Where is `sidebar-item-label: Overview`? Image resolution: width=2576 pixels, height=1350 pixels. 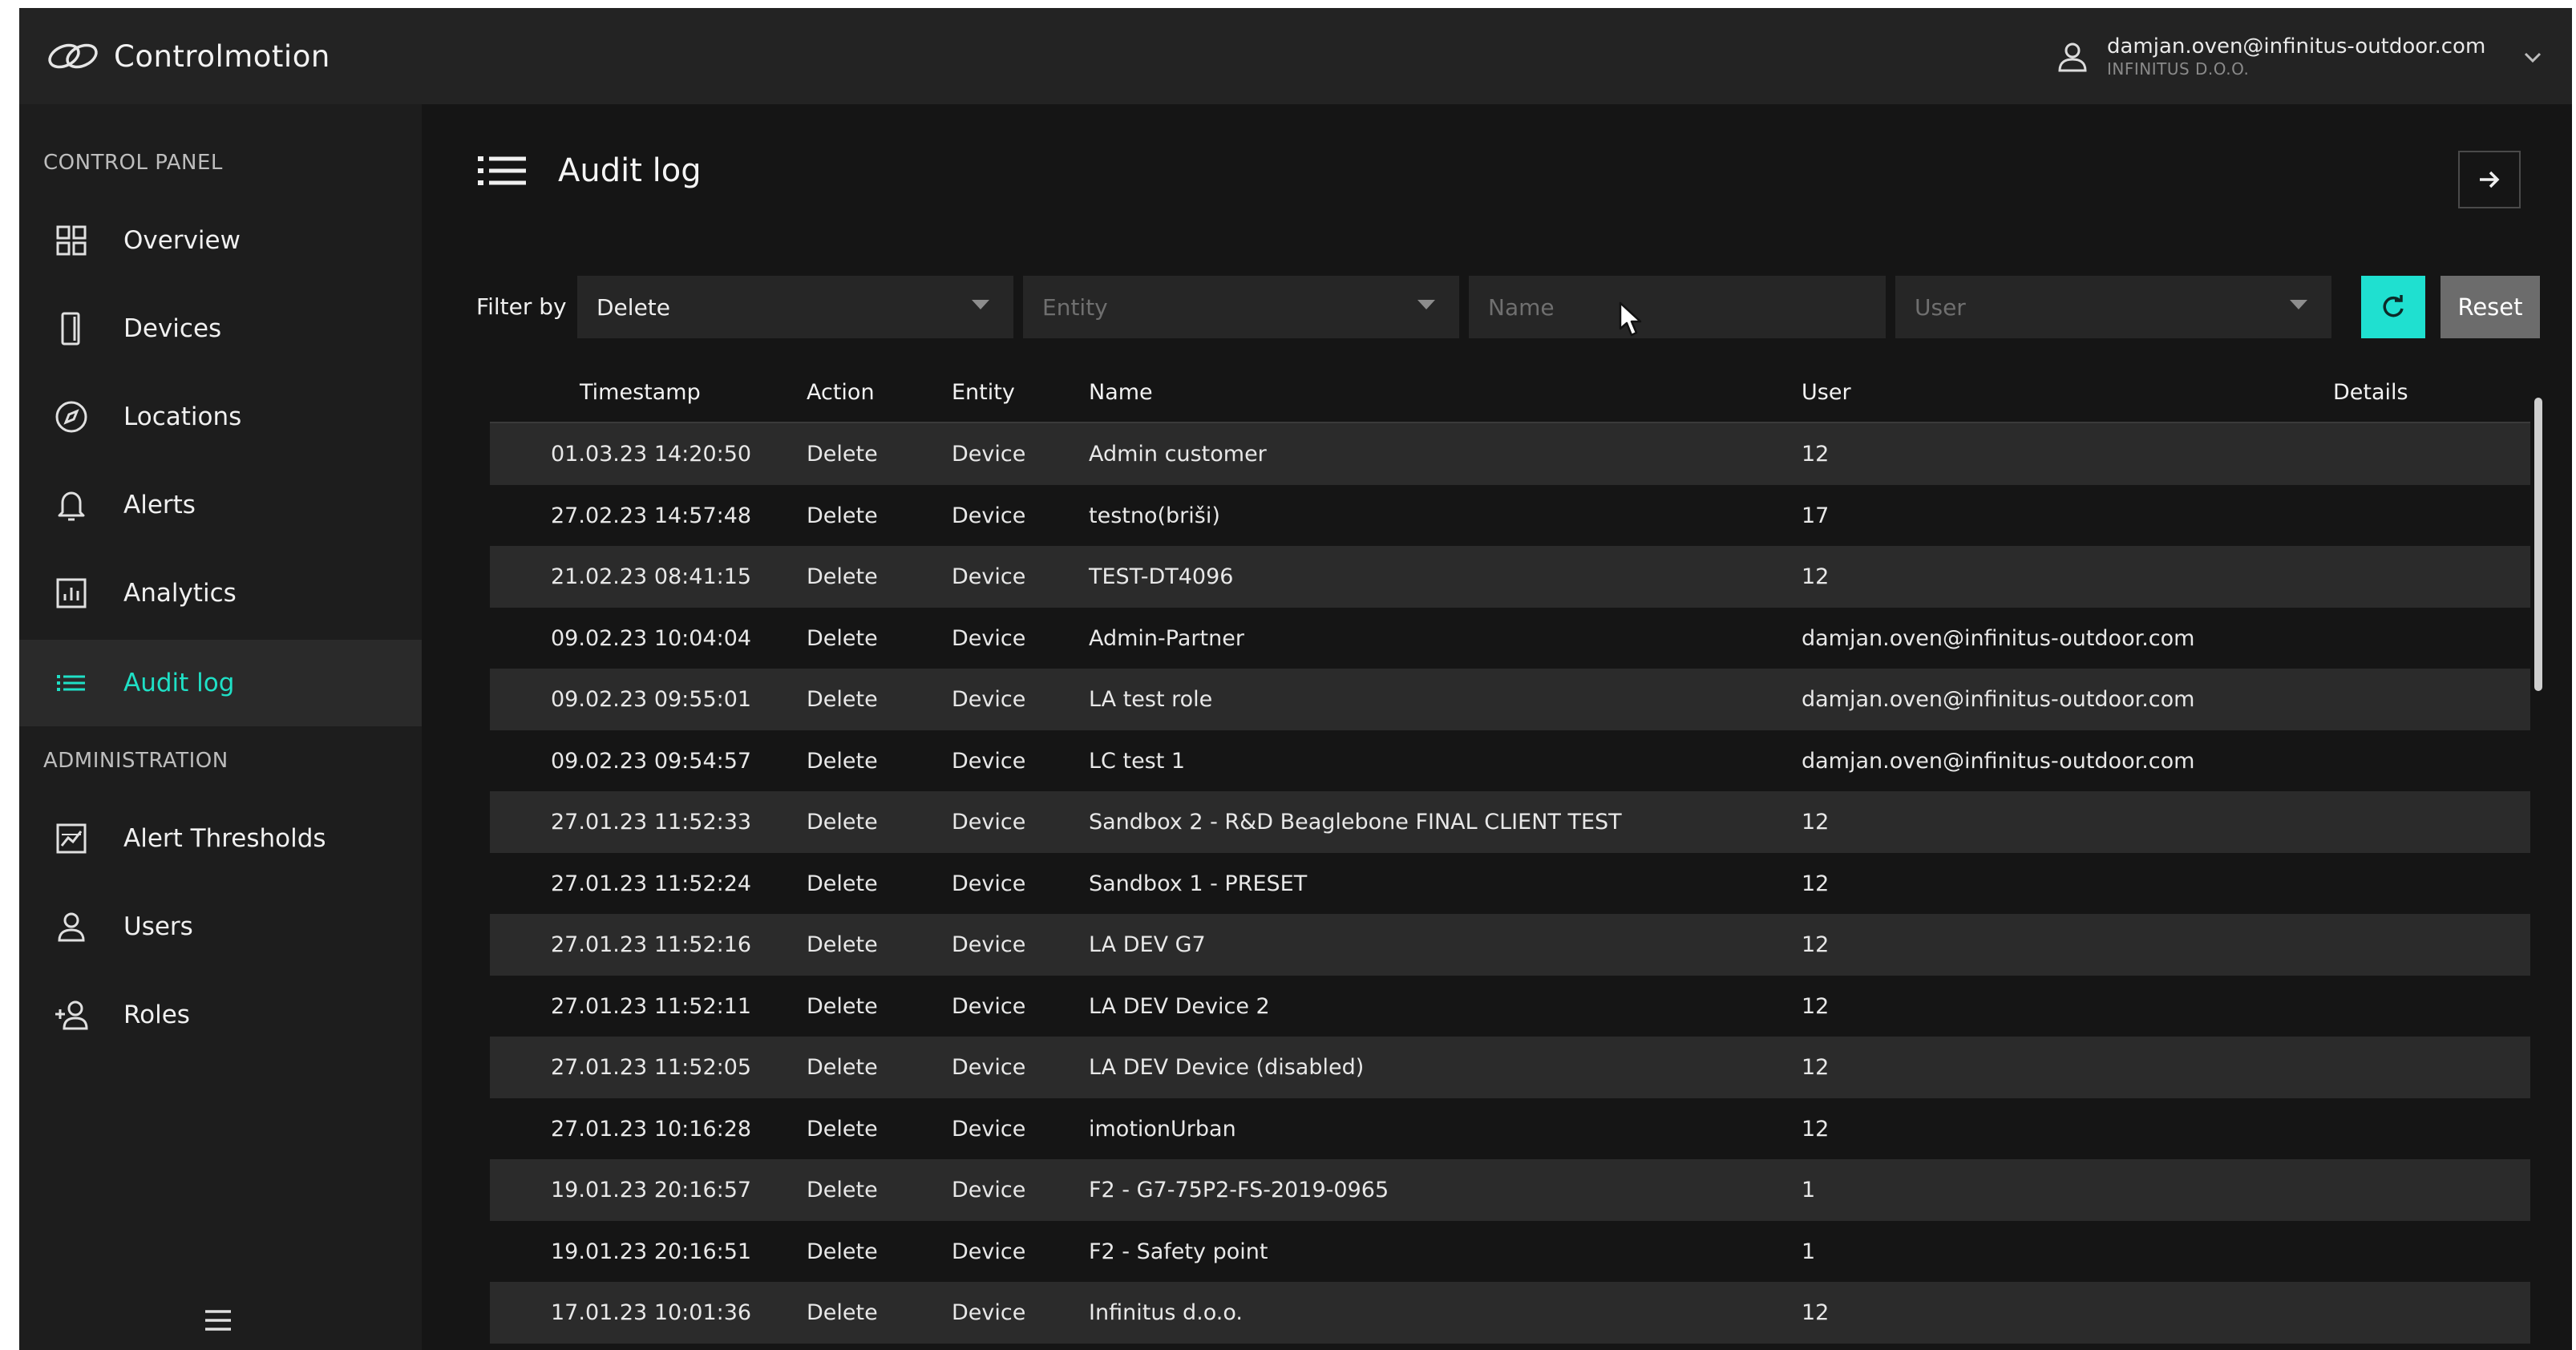
sidebar-item-label: Overview is located at coordinates (182, 240).